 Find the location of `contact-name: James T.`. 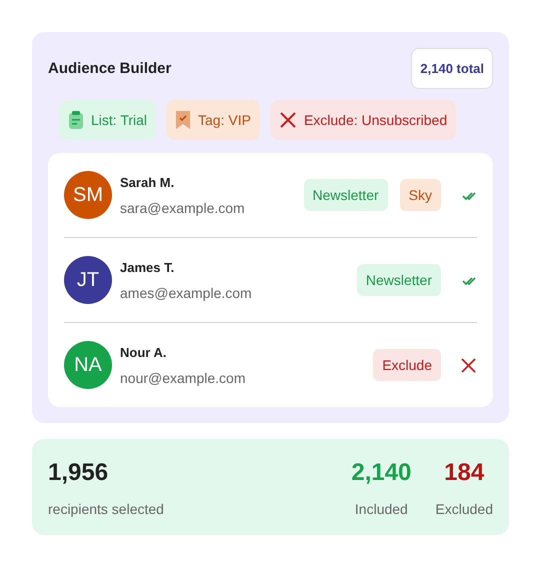

contact-name: James T. is located at coordinates (148, 267).